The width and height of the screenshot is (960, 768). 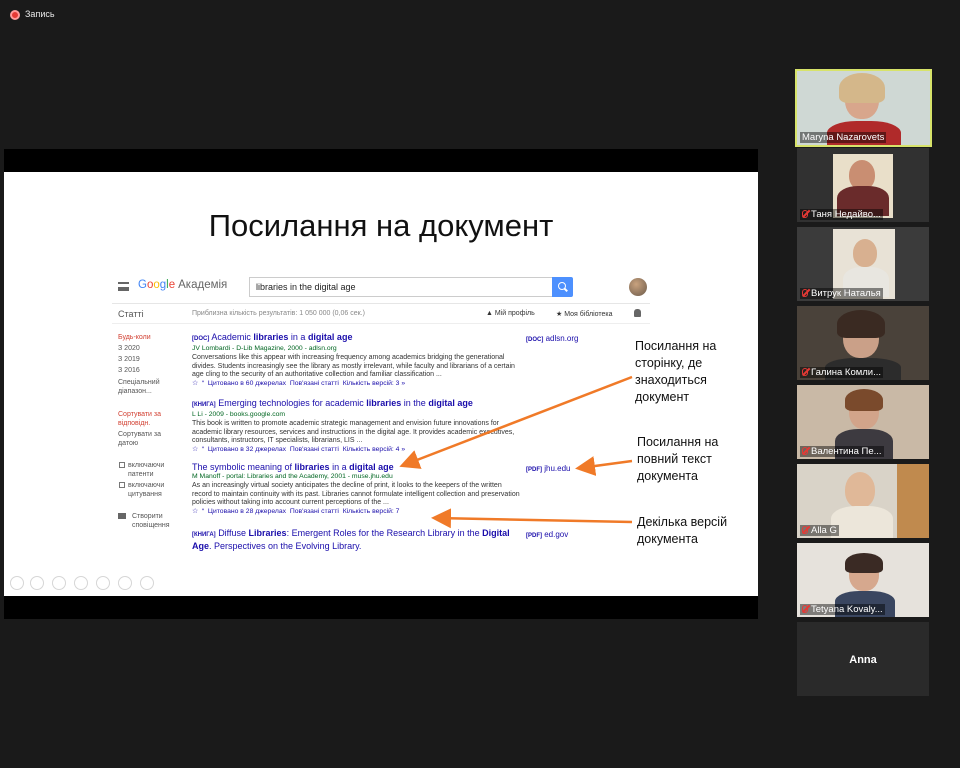 What do you see at coordinates (103, 583) in the screenshot?
I see `zoom-icon` at bounding box center [103, 583].